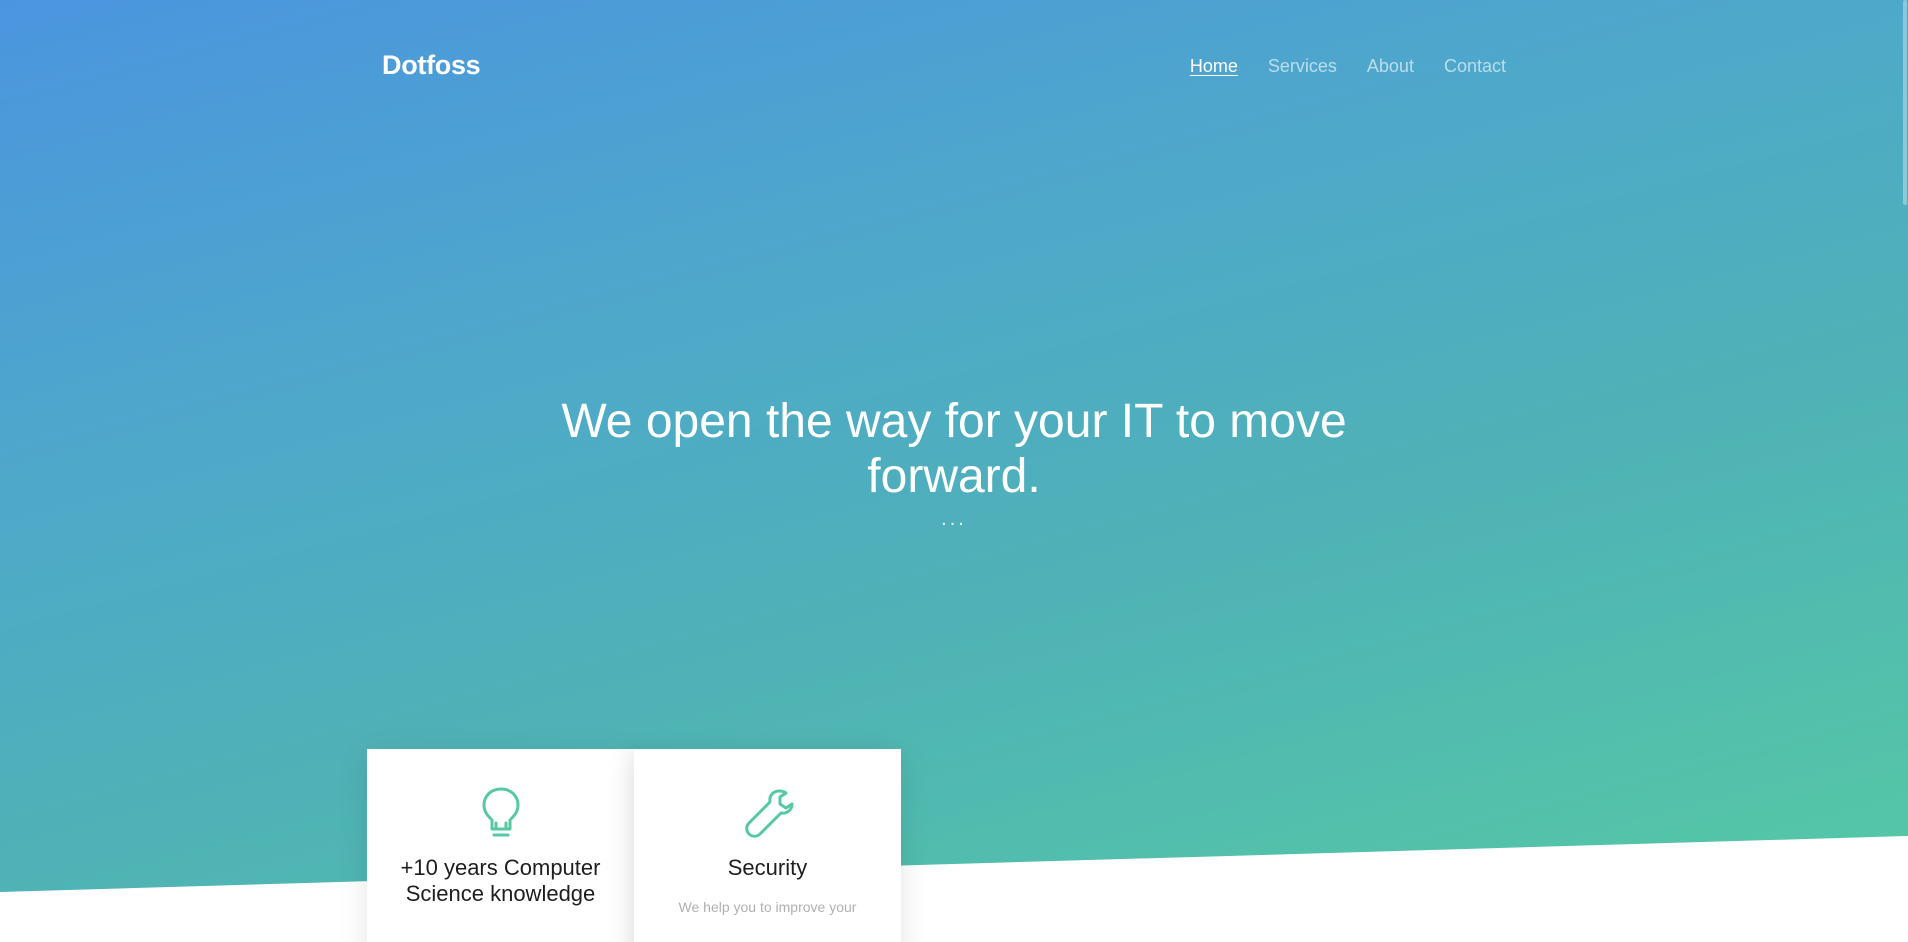  Describe the element at coordinates (767, 867) in the screenshot. I see `feature-card-title: Security` at that location.